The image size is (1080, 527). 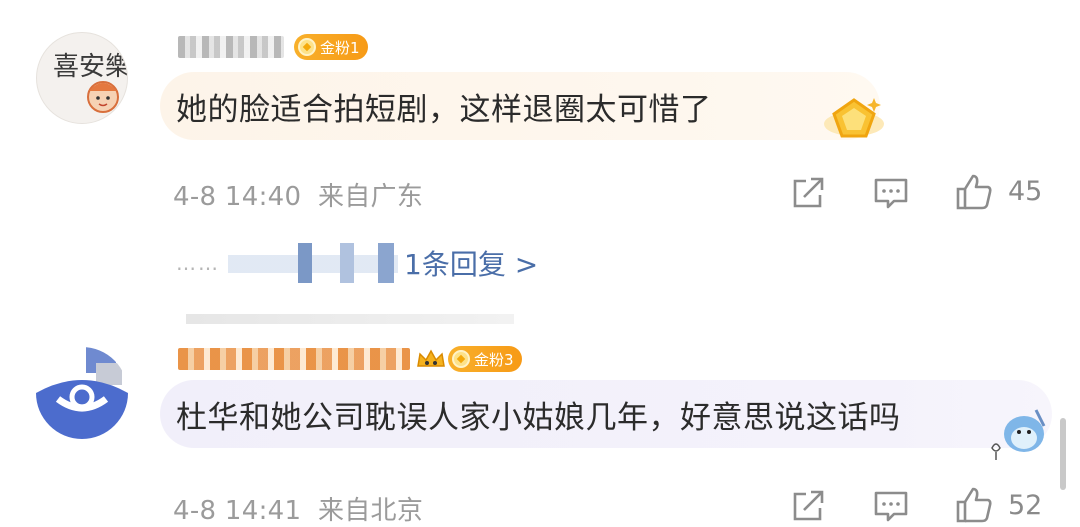 I want to click on gold-fan-icon, so click(x=461, y=359).